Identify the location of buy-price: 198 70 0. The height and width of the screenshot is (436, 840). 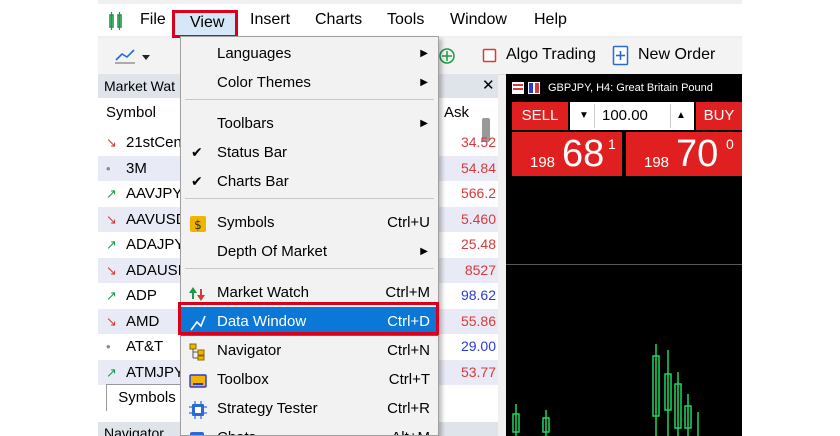
(684, 154).